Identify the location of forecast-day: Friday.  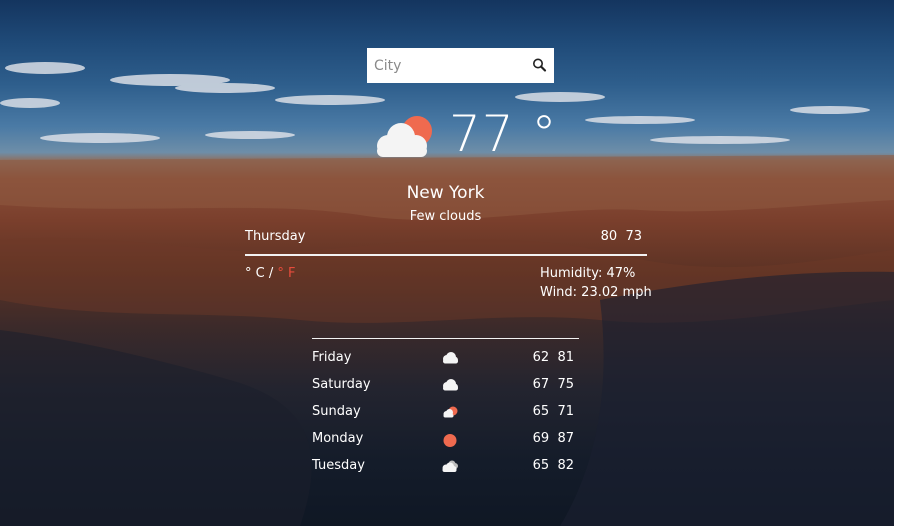
(332, 357).